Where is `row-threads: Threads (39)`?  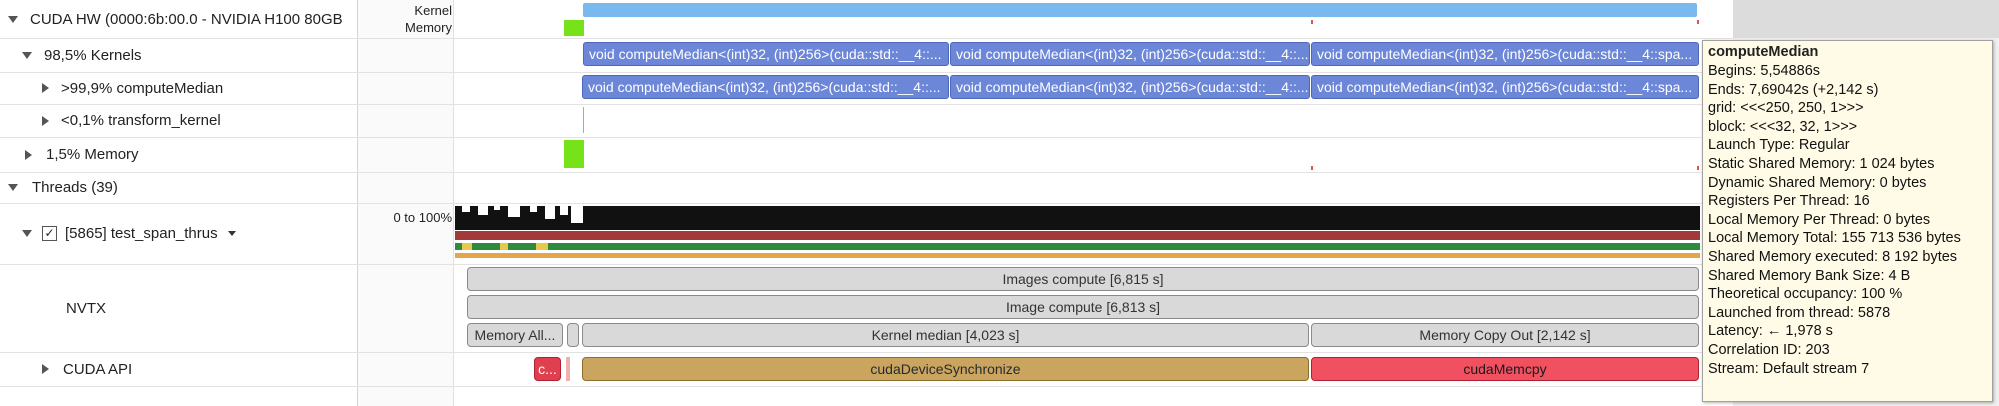
row-threads: Threads (39) is located at coordinates (178, 187).